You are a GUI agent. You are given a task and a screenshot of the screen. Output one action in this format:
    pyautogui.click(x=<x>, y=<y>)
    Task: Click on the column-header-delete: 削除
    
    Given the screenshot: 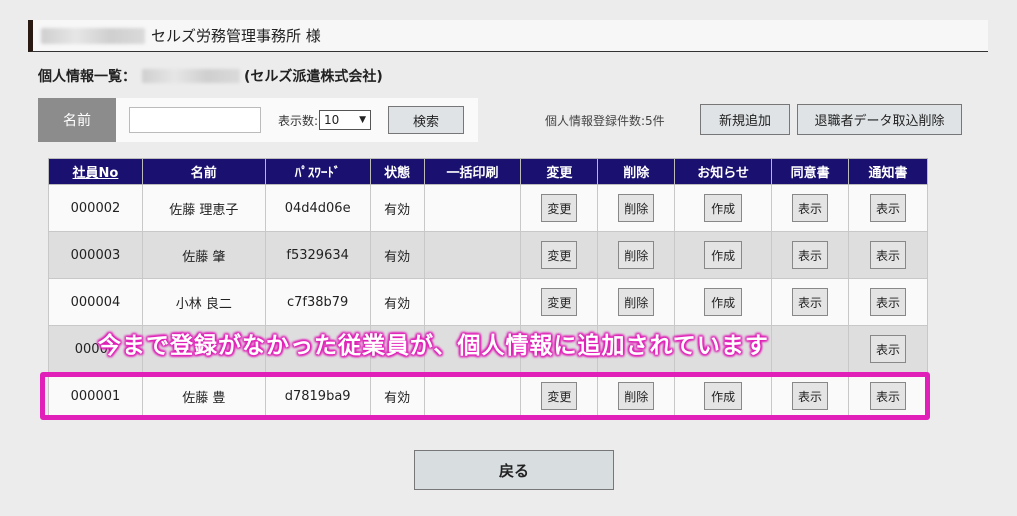 What is the action you would take?
    pyautogui.click(x=636, y=171)
    